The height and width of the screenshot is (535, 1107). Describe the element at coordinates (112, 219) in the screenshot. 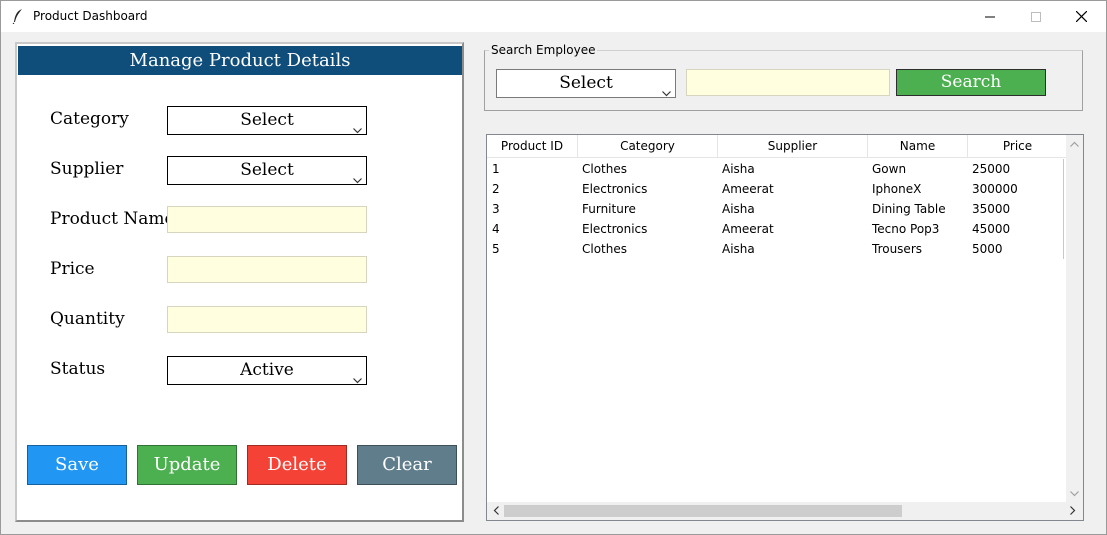

I see `product-name-label: Product Name` at that location.